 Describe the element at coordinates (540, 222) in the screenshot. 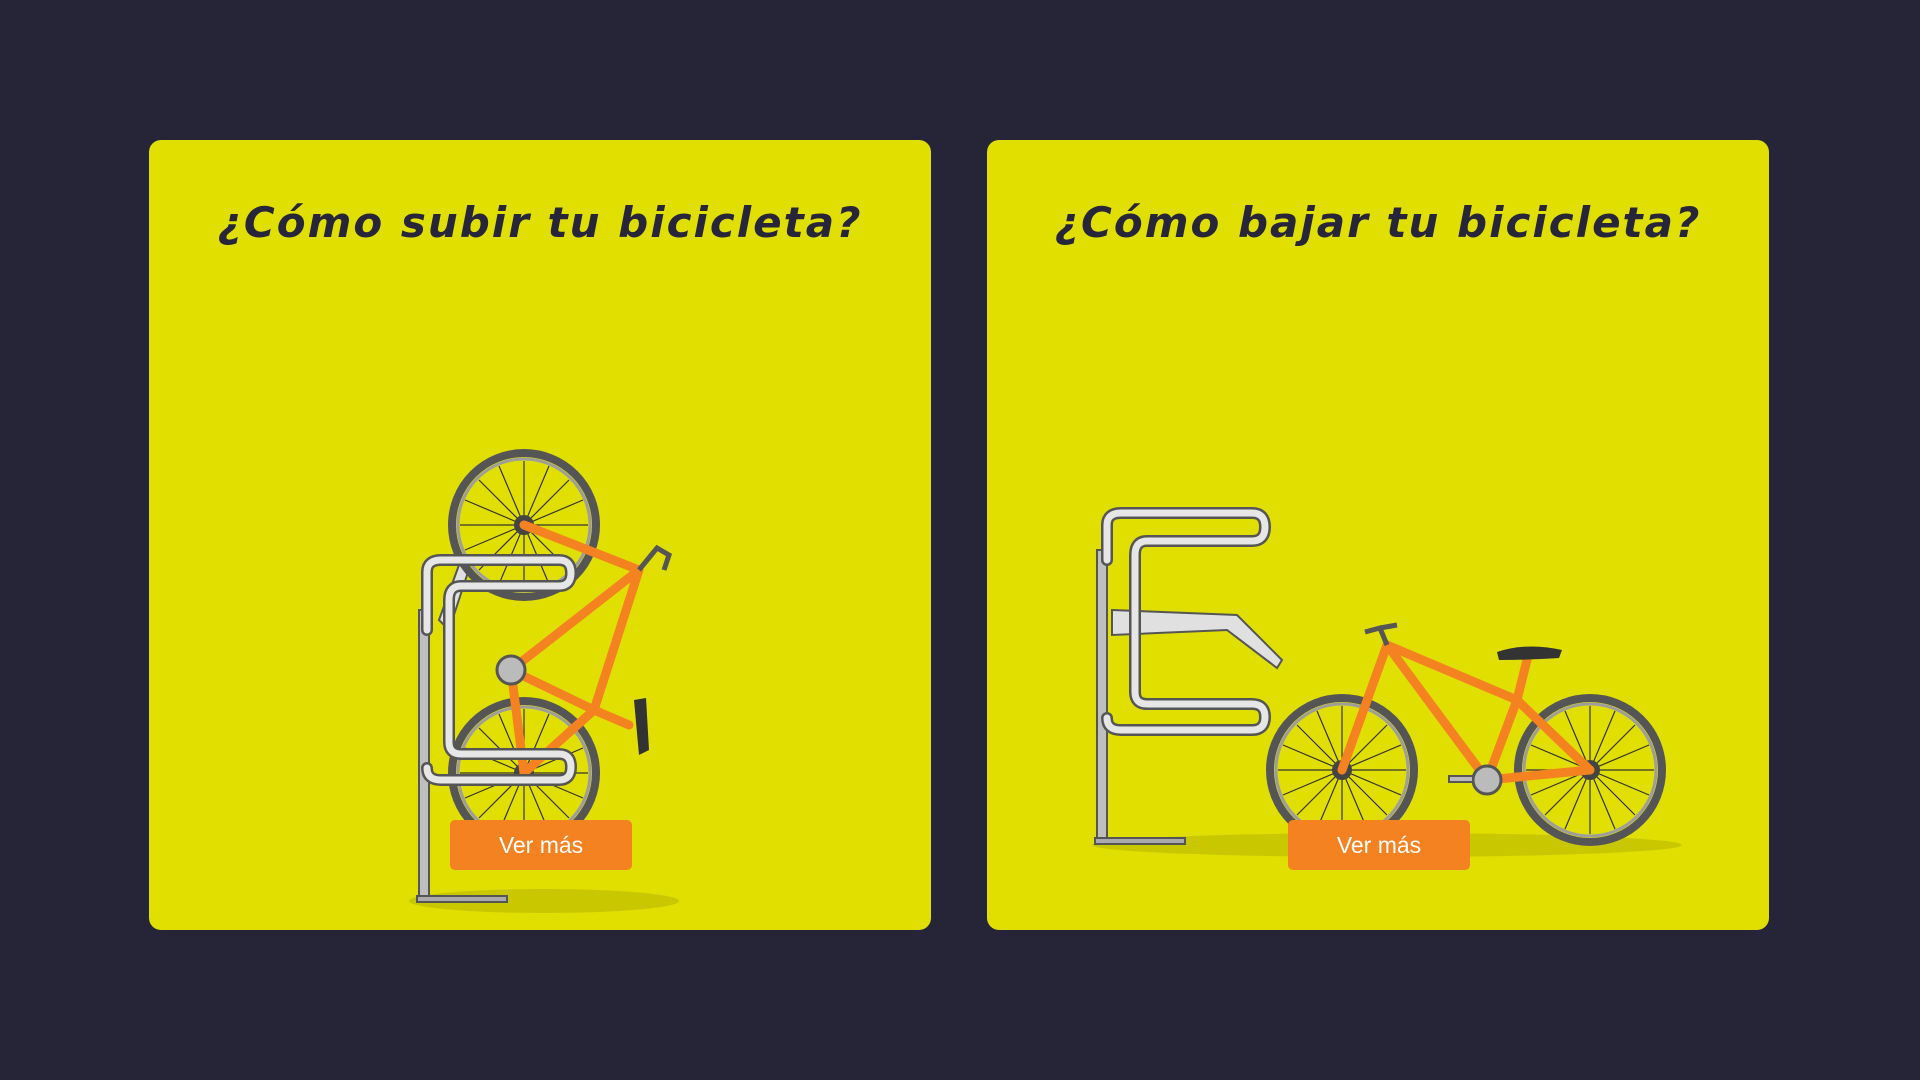

I see `card-title: ¿Cómo subir tu bicicleta?` at that location.